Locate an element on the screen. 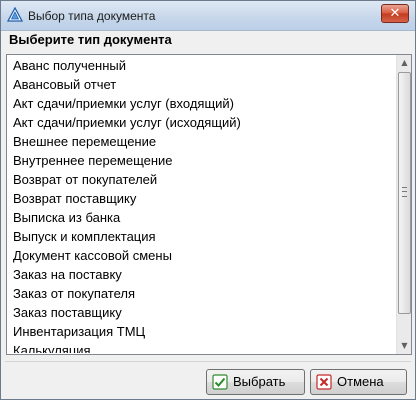 The image size is (416, 400). cancel-button-label: Отмена is located at coordinates (360, 381).